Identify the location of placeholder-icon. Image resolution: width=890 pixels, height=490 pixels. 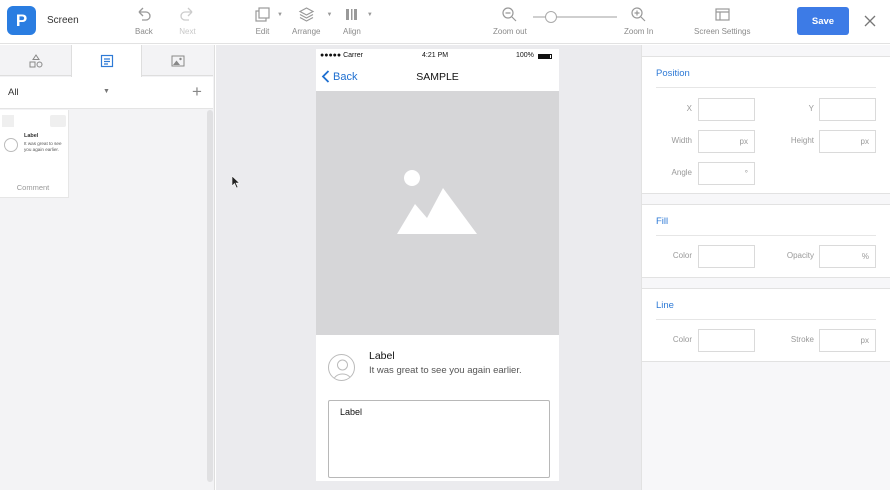
(58, 121).